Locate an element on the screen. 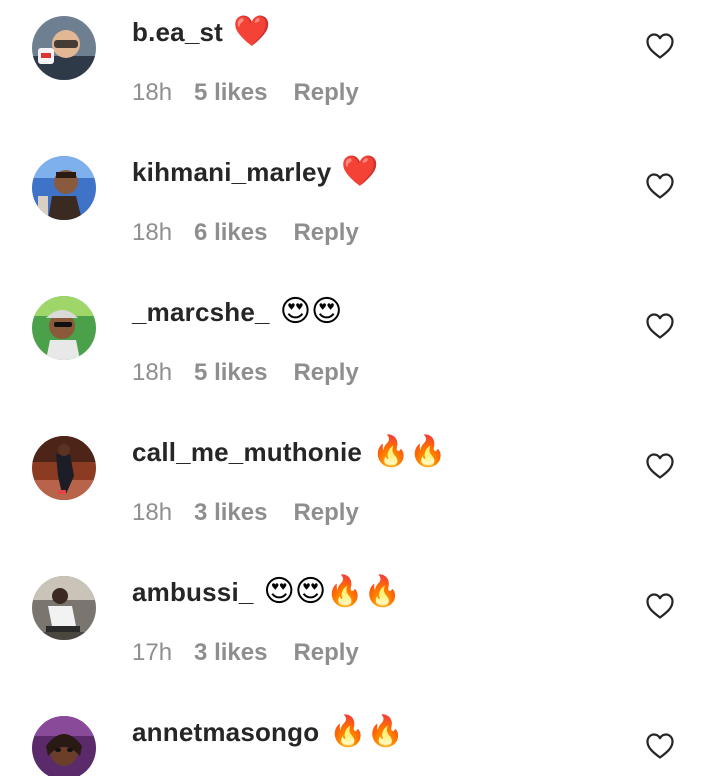 The image size is (720, 776). username: call_me_muthonie is located at coordinates (247, 452).